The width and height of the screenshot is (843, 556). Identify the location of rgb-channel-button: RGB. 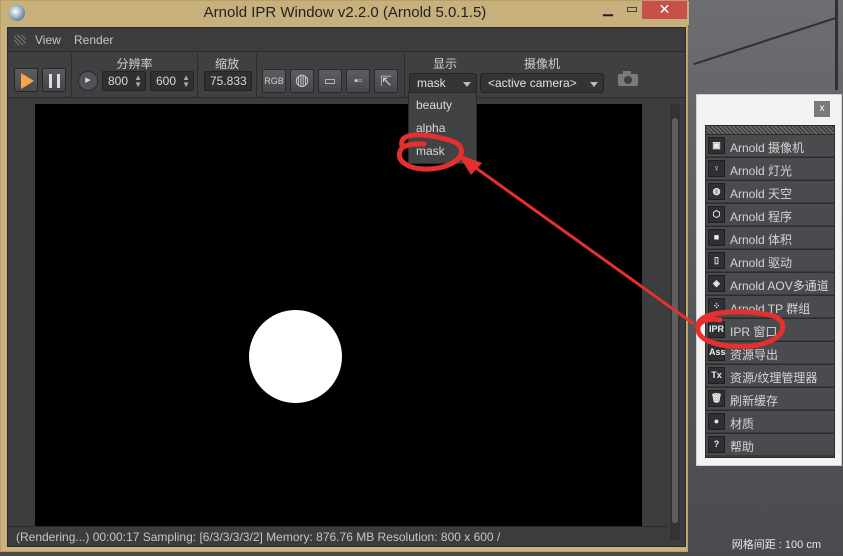
(274, 81).